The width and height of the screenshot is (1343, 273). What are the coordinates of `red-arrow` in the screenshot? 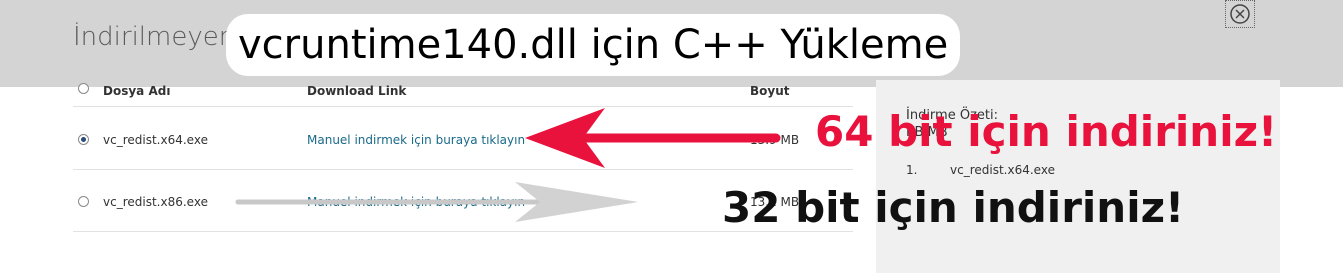 It's located at (653, 138).